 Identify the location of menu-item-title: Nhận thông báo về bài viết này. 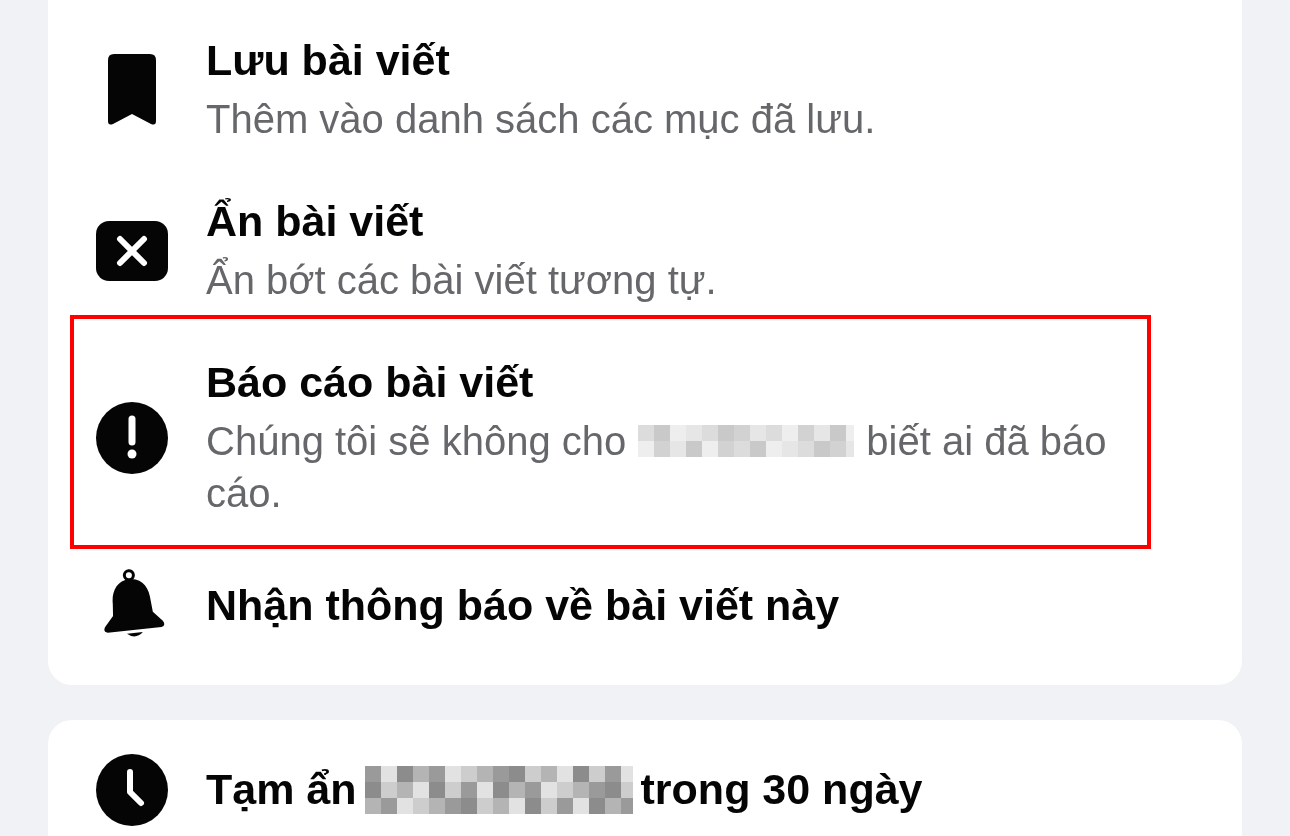
(523, 605).